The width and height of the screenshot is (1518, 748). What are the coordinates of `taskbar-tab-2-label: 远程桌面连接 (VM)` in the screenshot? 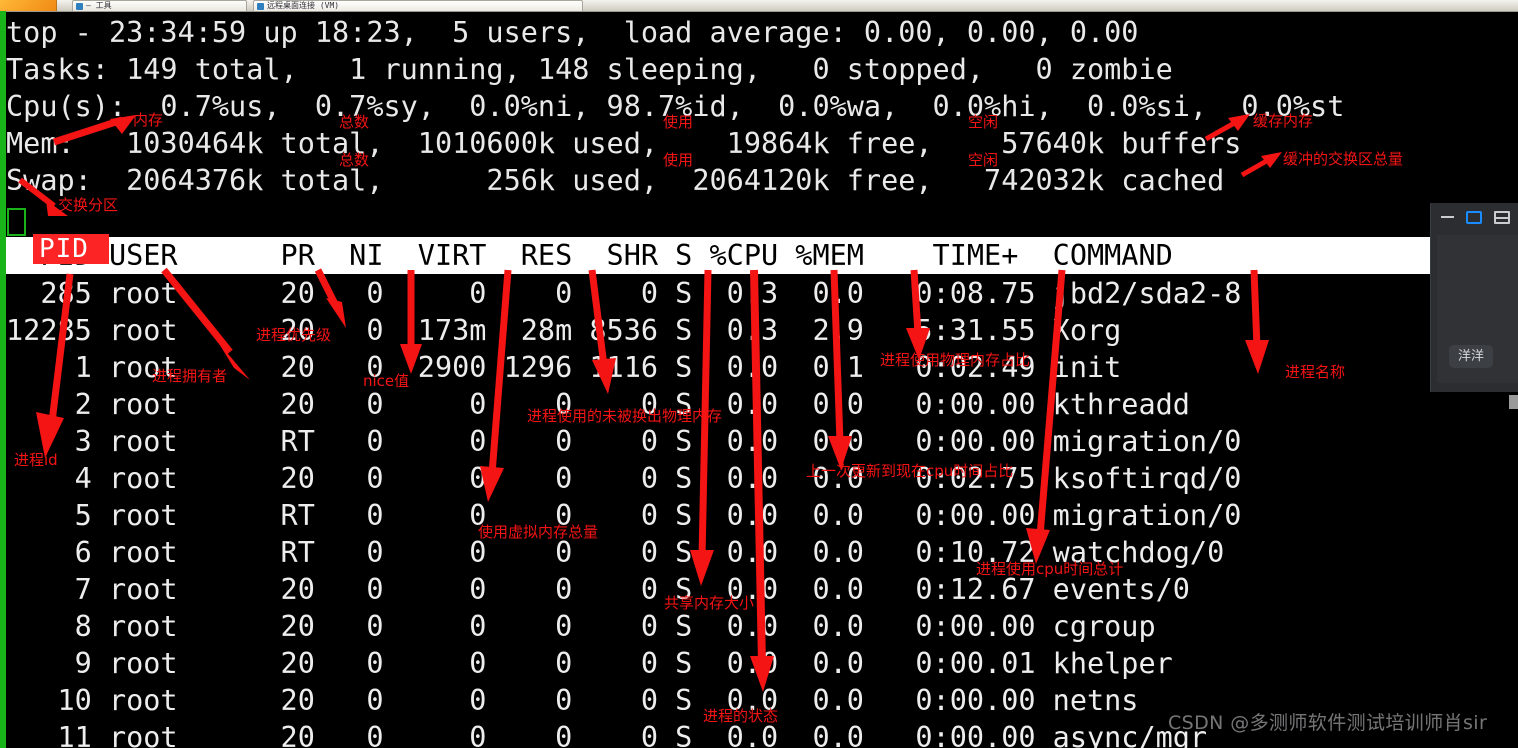 It's located at (303, 5).